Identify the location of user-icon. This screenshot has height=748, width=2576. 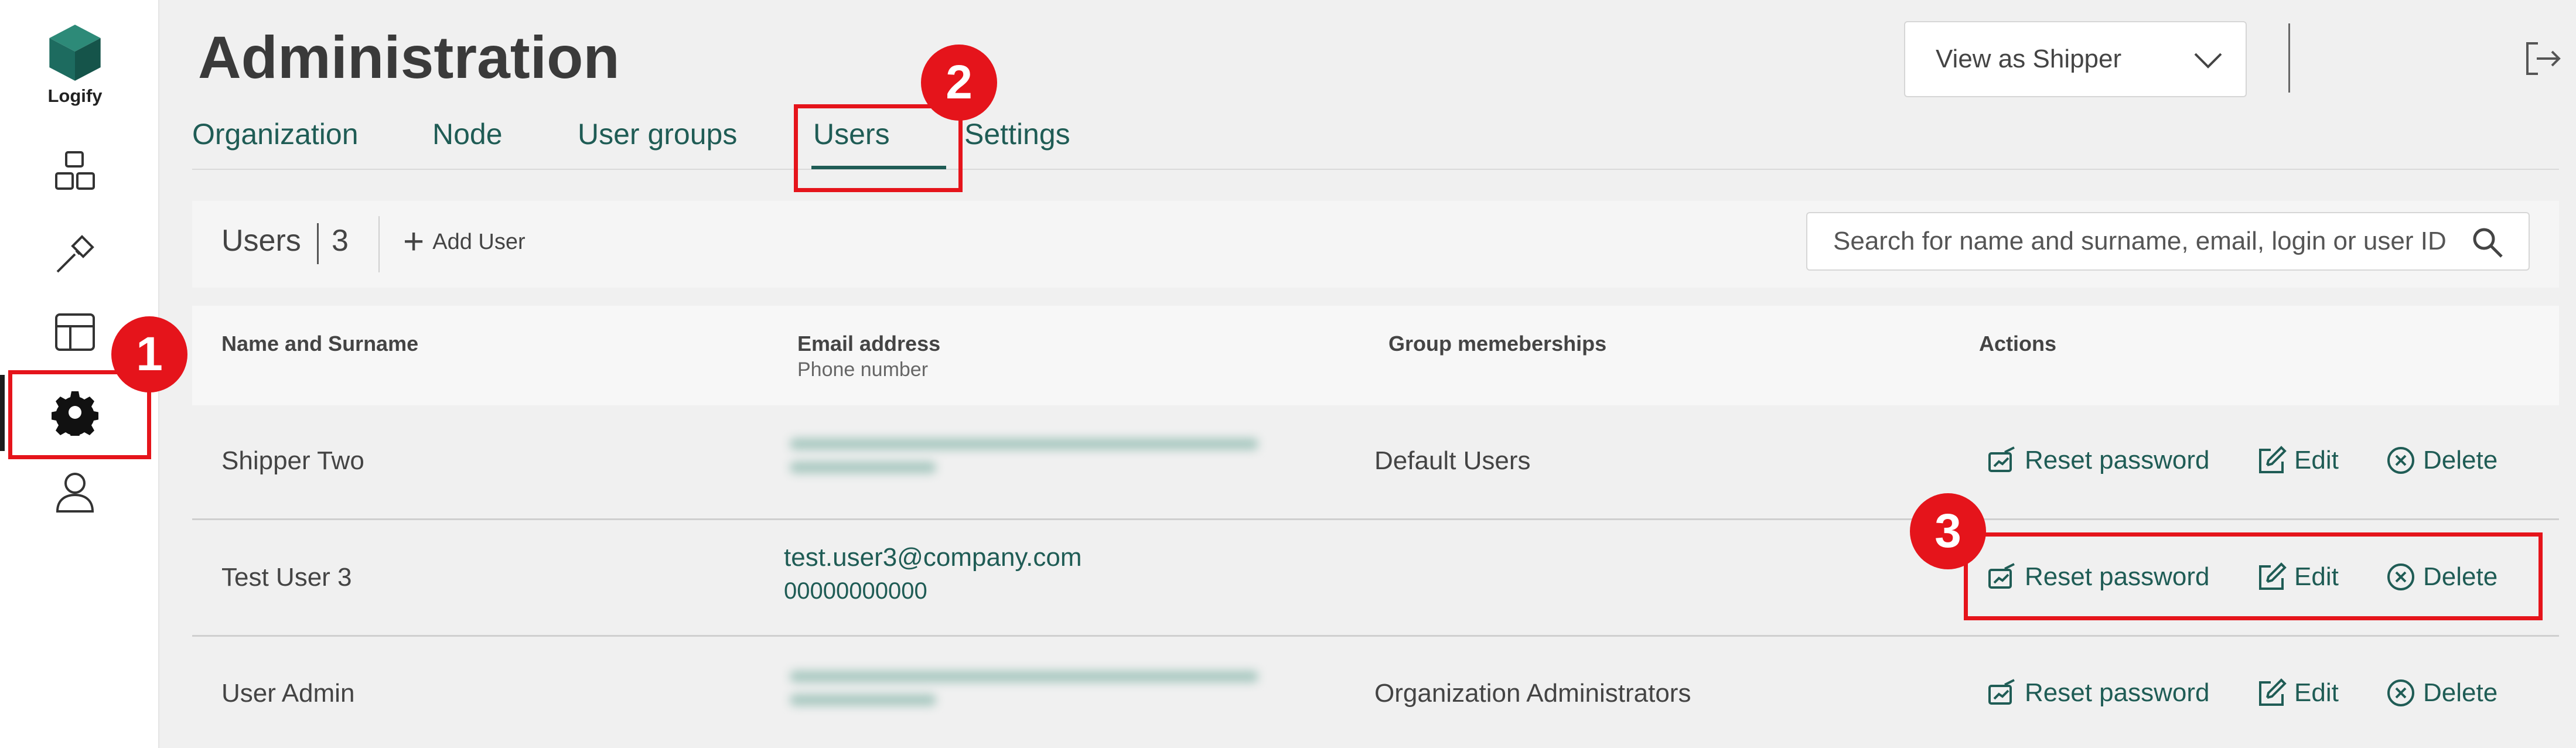
(75, 491).